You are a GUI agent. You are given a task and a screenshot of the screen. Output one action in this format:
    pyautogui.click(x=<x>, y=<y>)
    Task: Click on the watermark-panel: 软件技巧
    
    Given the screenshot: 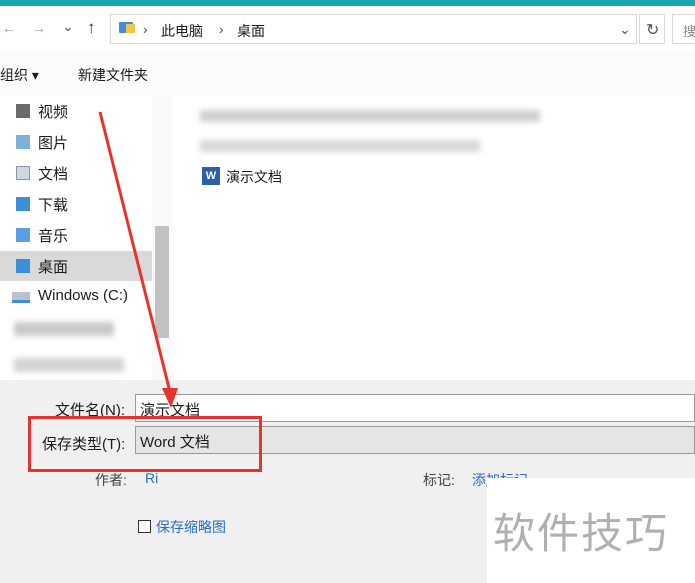 What is the action you would take?
    pyautogui.click(x=591, y=530)
    